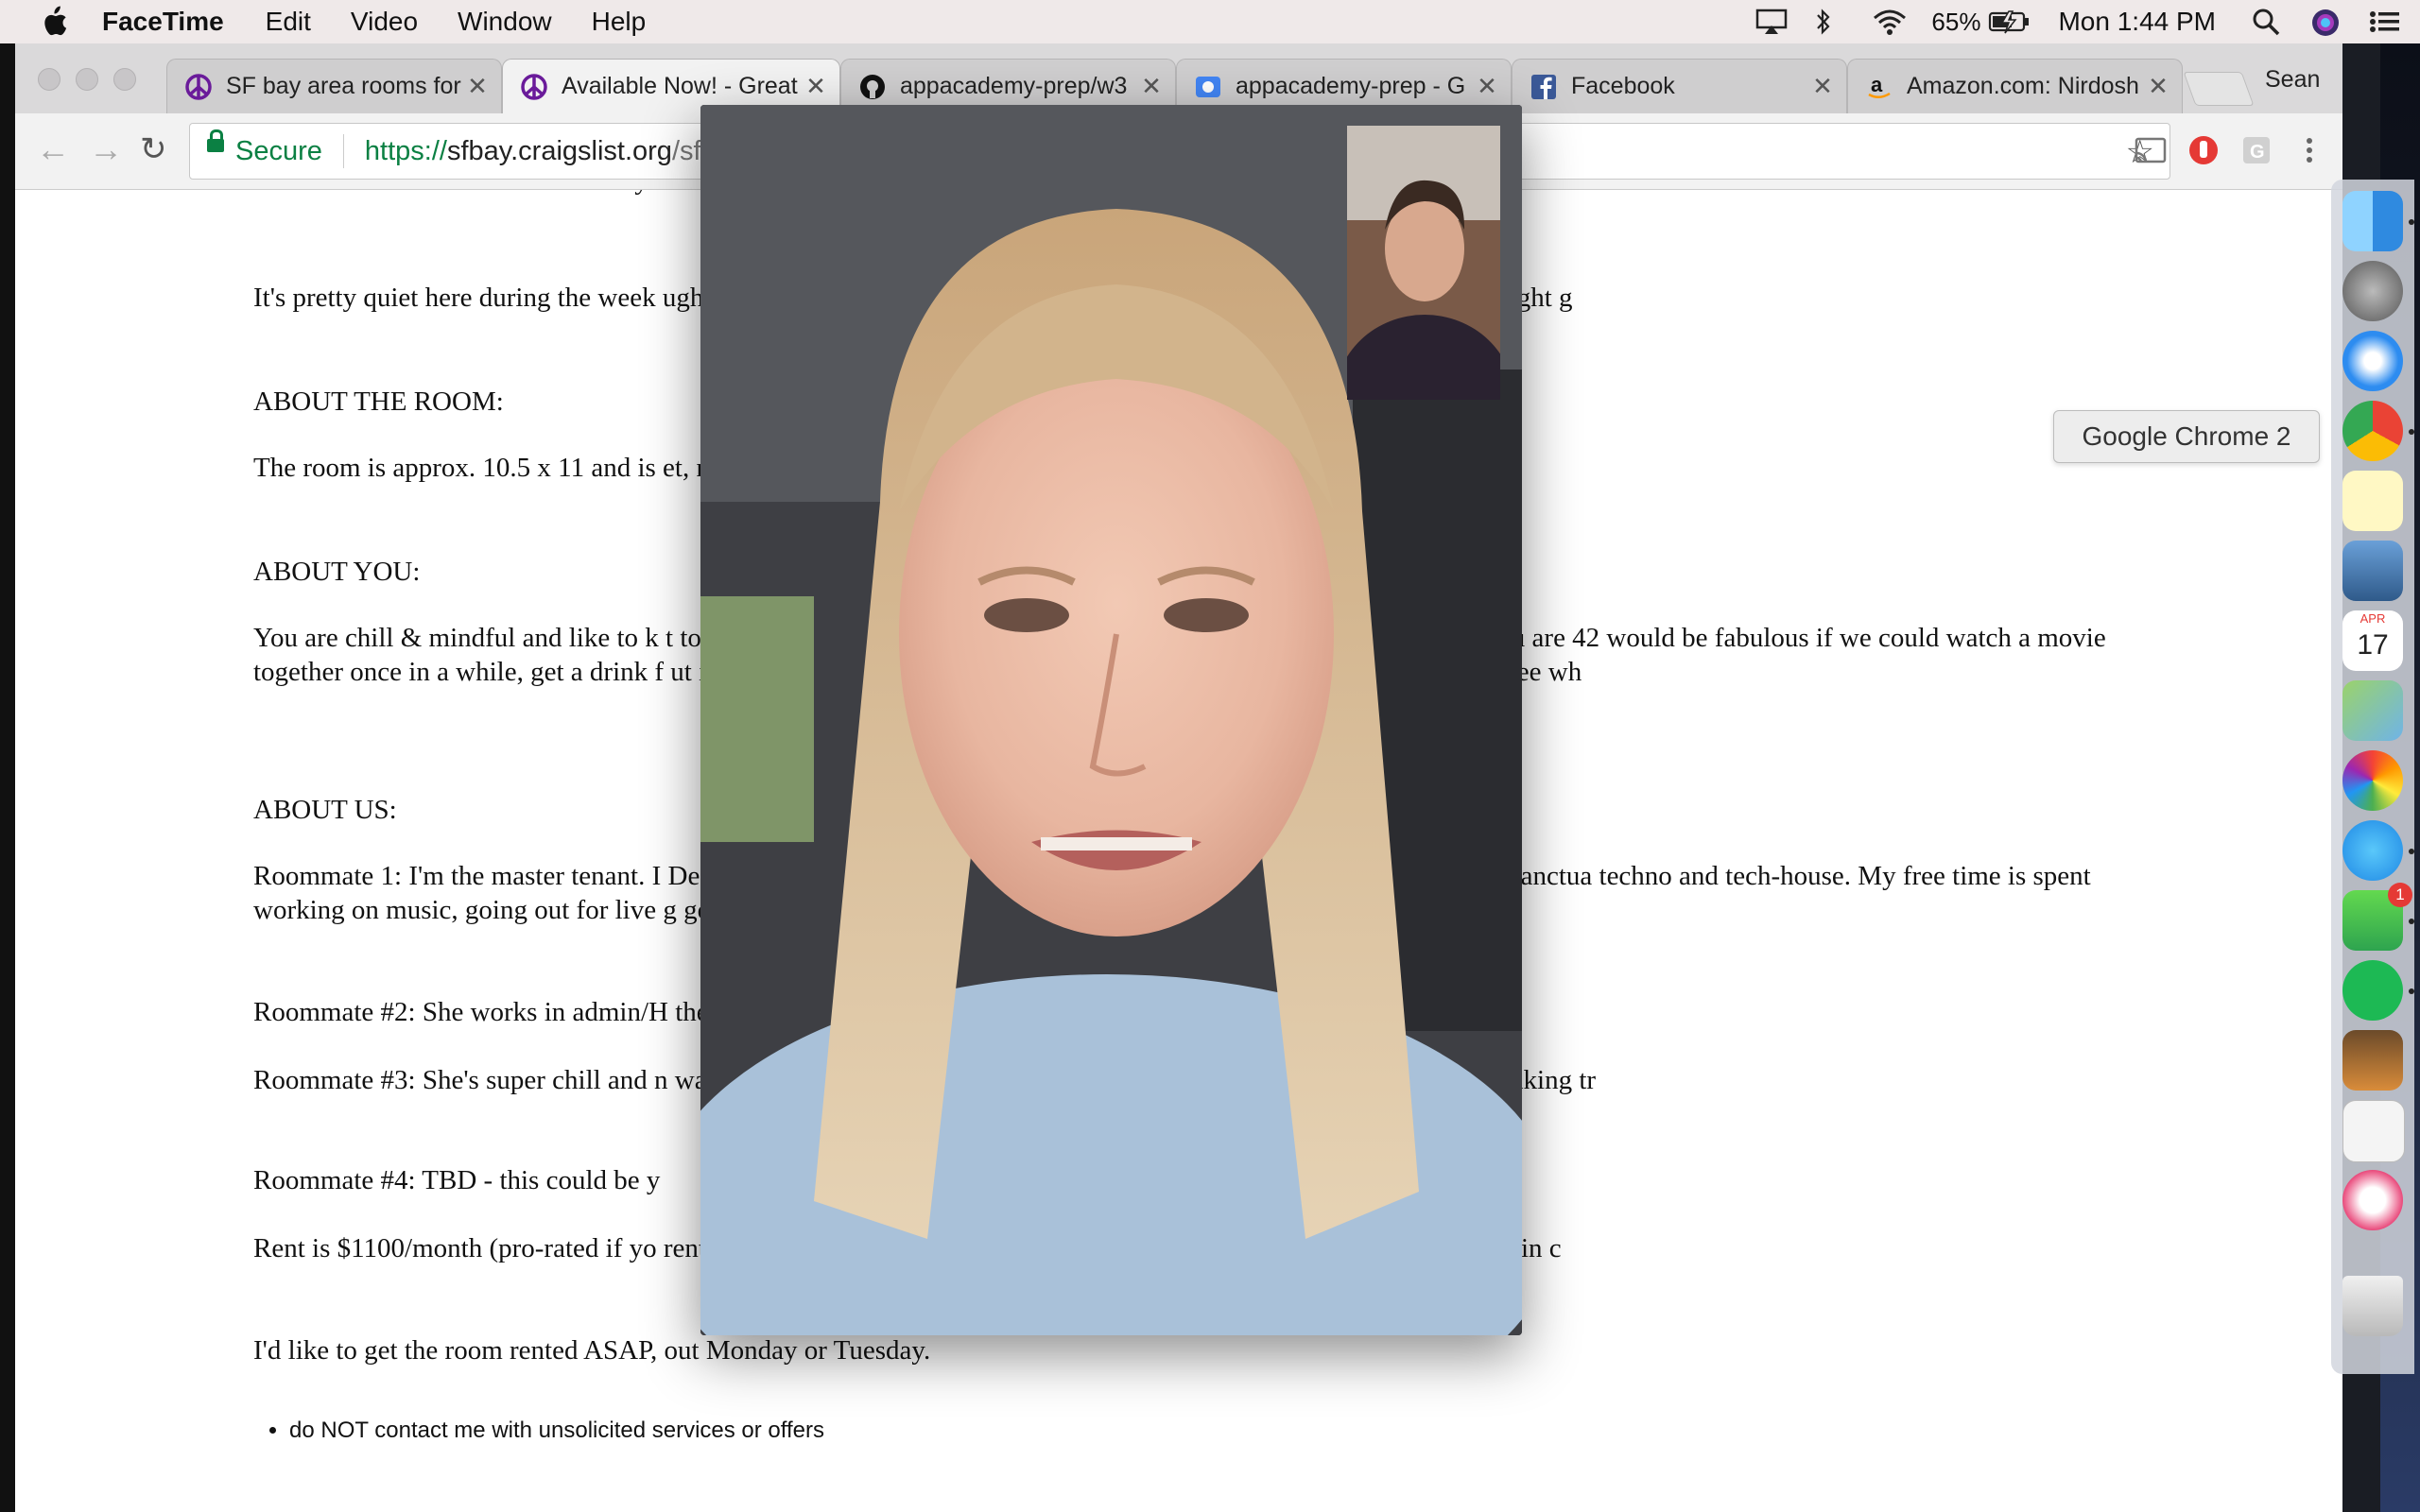  Describe the element at coordinates (559, 150) in the screenshot. I see `url-host: sfbay.craigslist.org` at that location.